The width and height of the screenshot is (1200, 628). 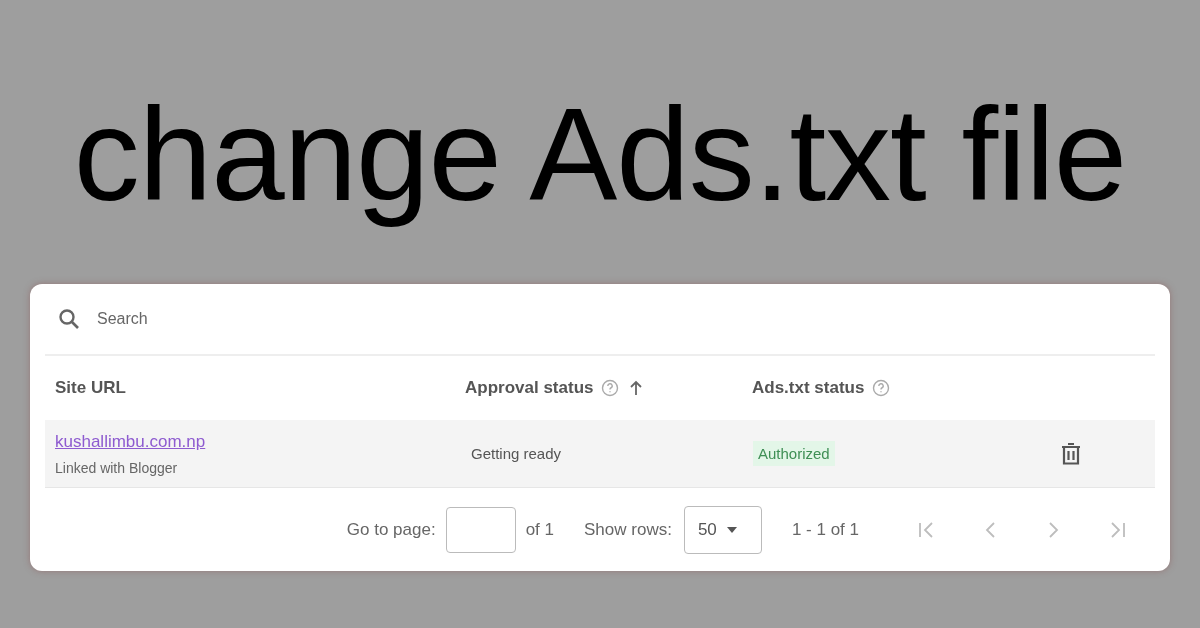 What do you see at coordinates (722, 529) in the screenshot?
I see `rows-dropdown: 50` at bounding box center [722, 529].